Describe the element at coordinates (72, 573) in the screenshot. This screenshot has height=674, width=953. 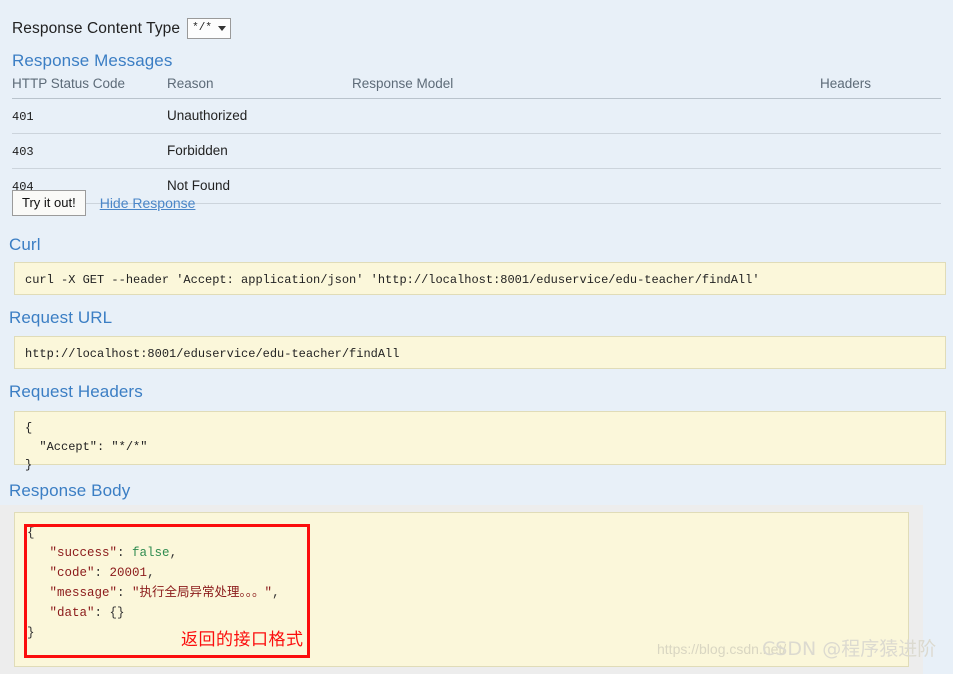
I see `json-key: "code"` at that location.